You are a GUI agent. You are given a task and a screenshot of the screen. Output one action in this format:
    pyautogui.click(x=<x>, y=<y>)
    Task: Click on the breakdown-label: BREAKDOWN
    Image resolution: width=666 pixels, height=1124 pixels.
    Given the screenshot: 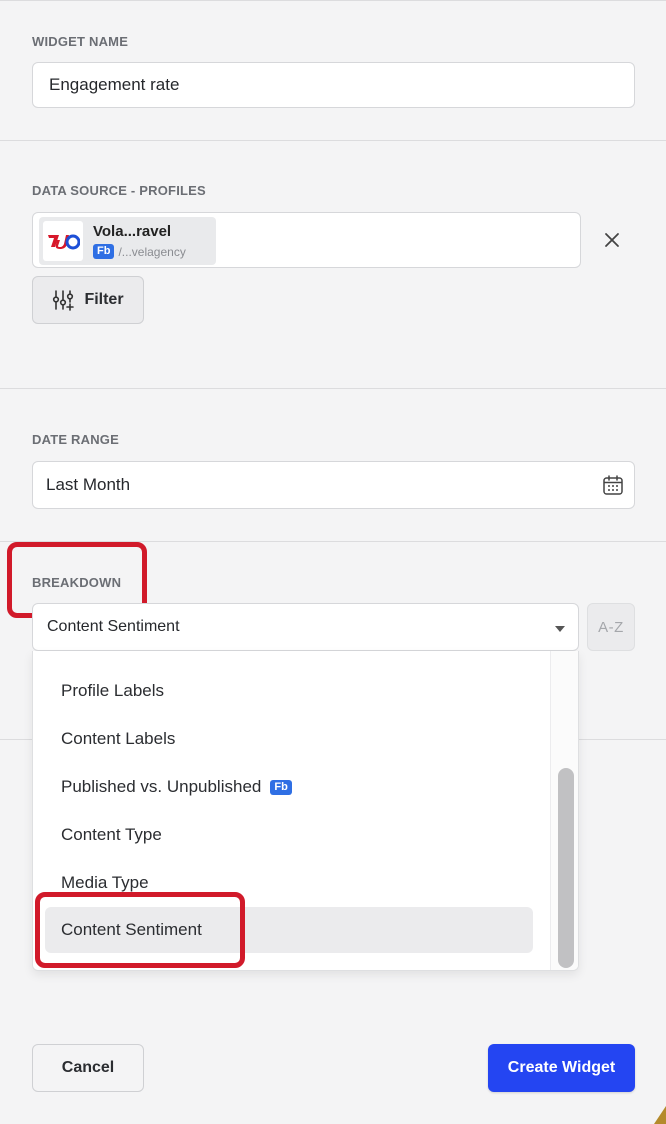 What is the action you would take?
    pyautogui.click(x=77, y=582)
    